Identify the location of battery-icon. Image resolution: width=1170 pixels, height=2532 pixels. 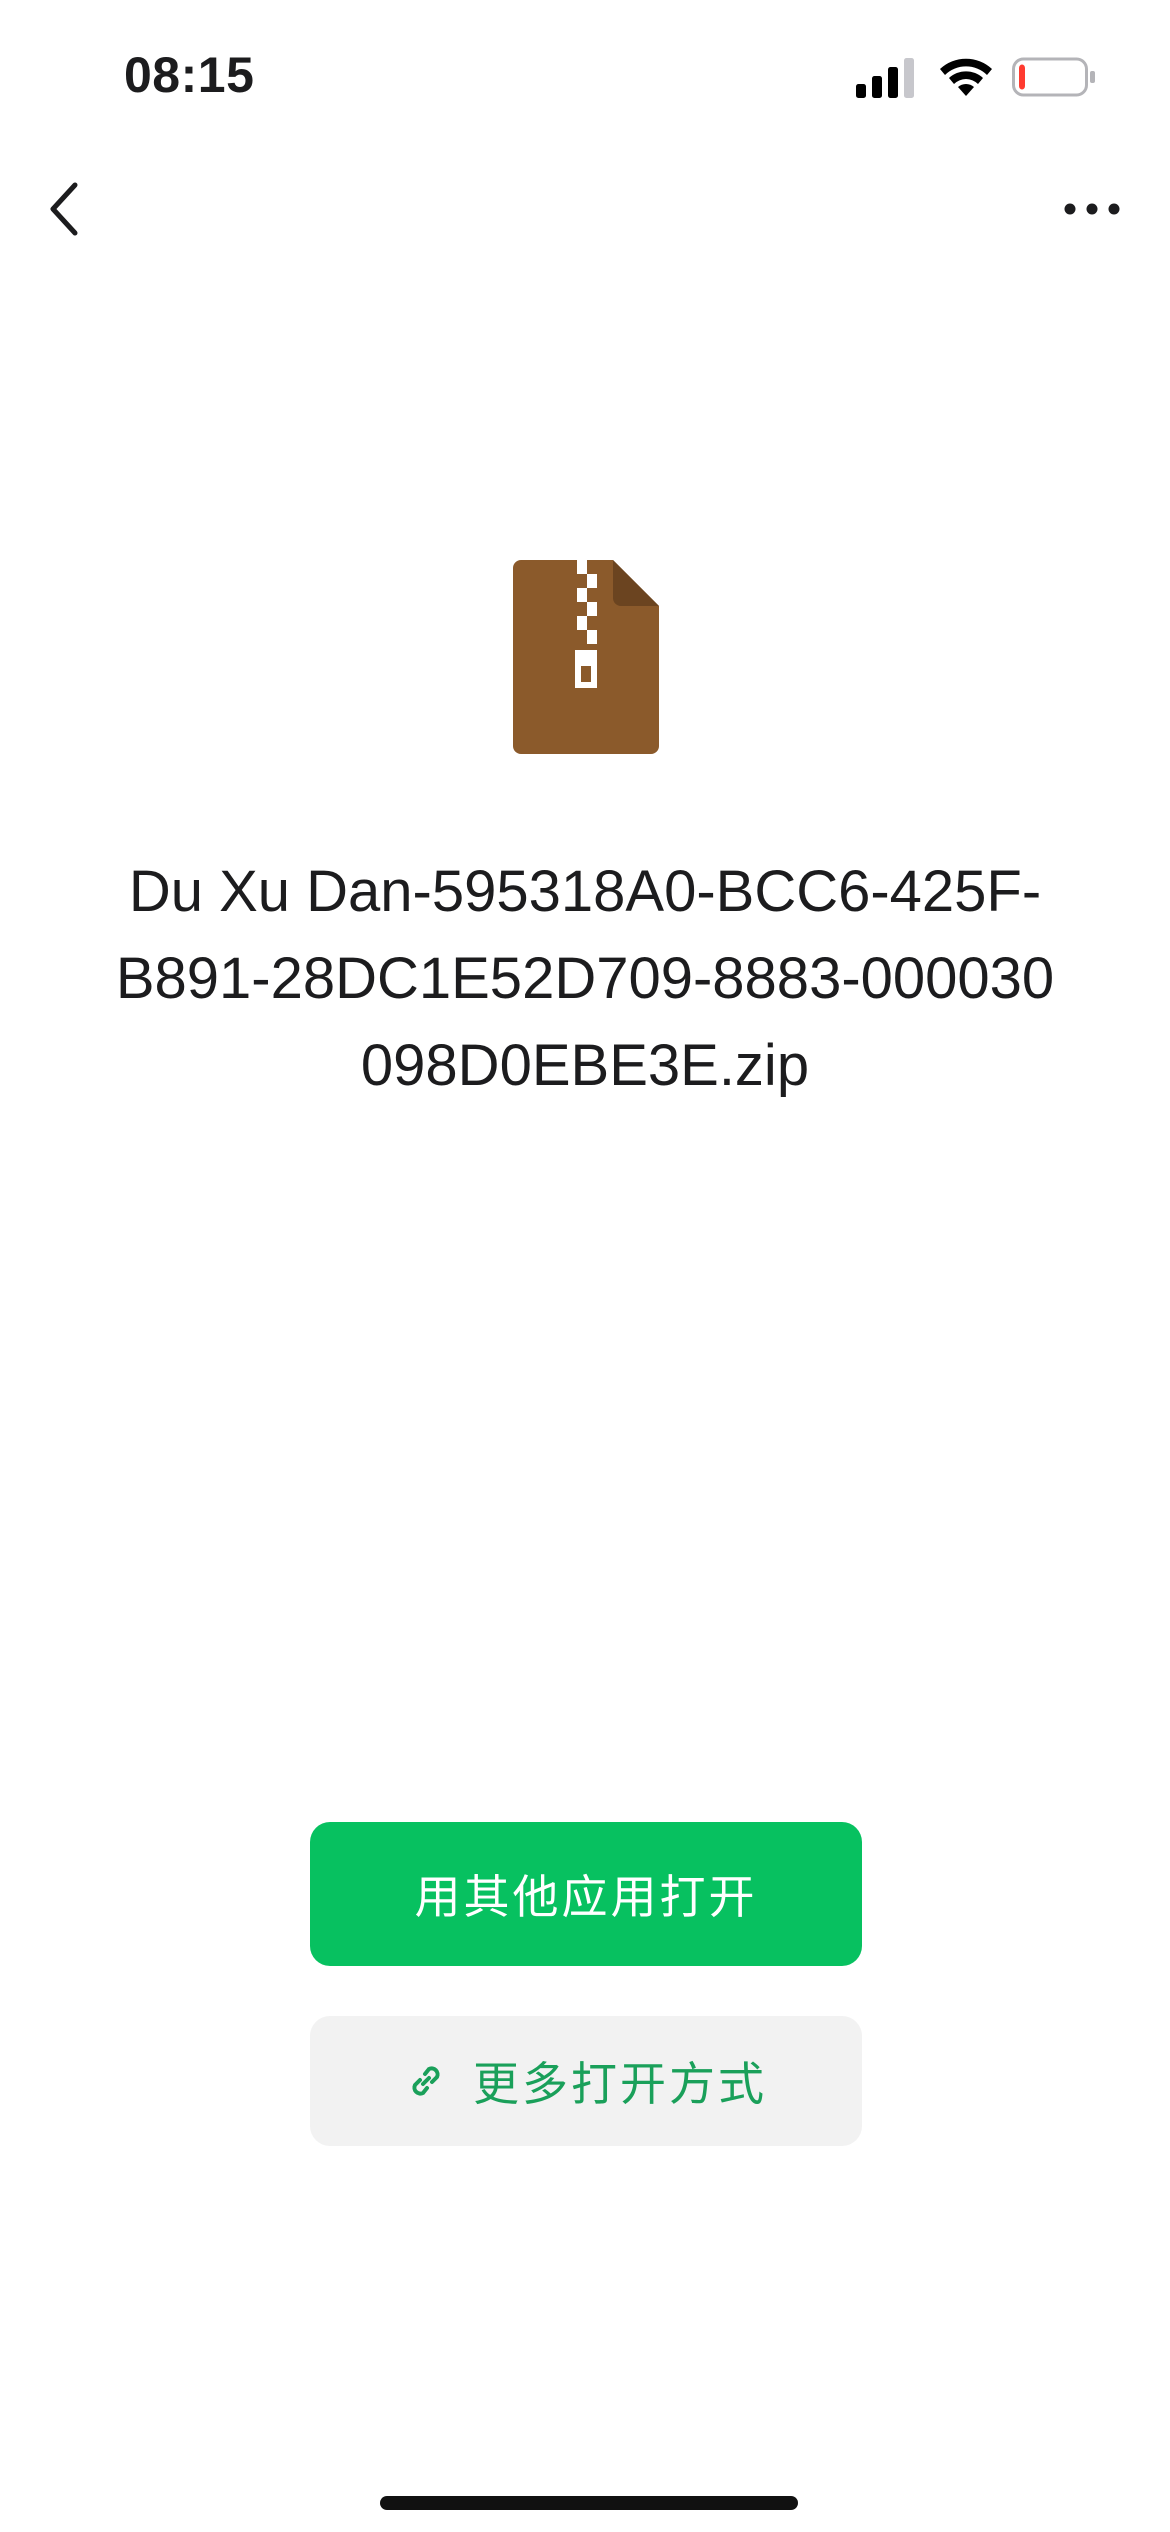
(1053, 77).